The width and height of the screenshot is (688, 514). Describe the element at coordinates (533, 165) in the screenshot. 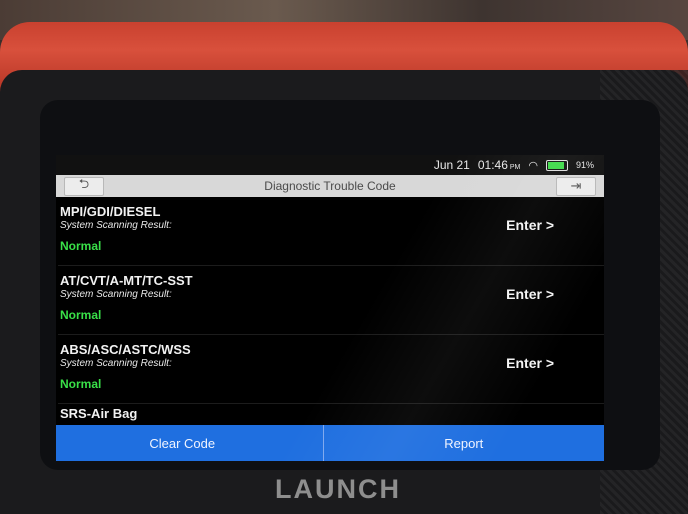

I see `wifi-icon: ◠` at that location.